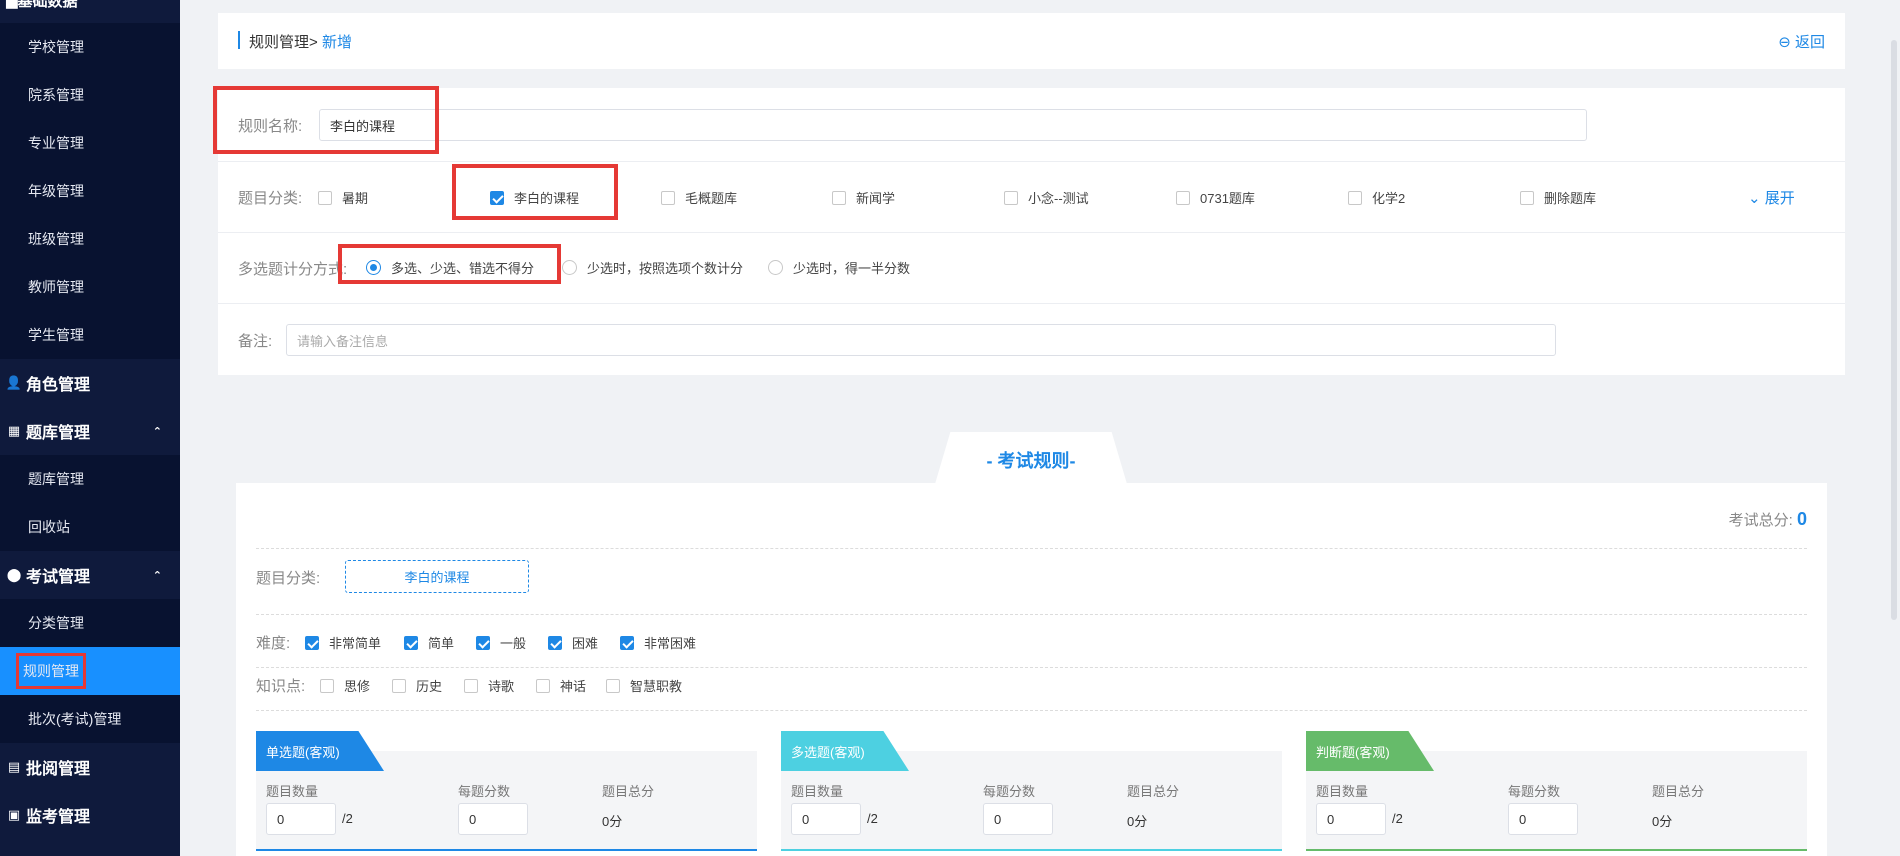  I want to click on breadcrumb-root: 规则管理>, so click(283, 42).